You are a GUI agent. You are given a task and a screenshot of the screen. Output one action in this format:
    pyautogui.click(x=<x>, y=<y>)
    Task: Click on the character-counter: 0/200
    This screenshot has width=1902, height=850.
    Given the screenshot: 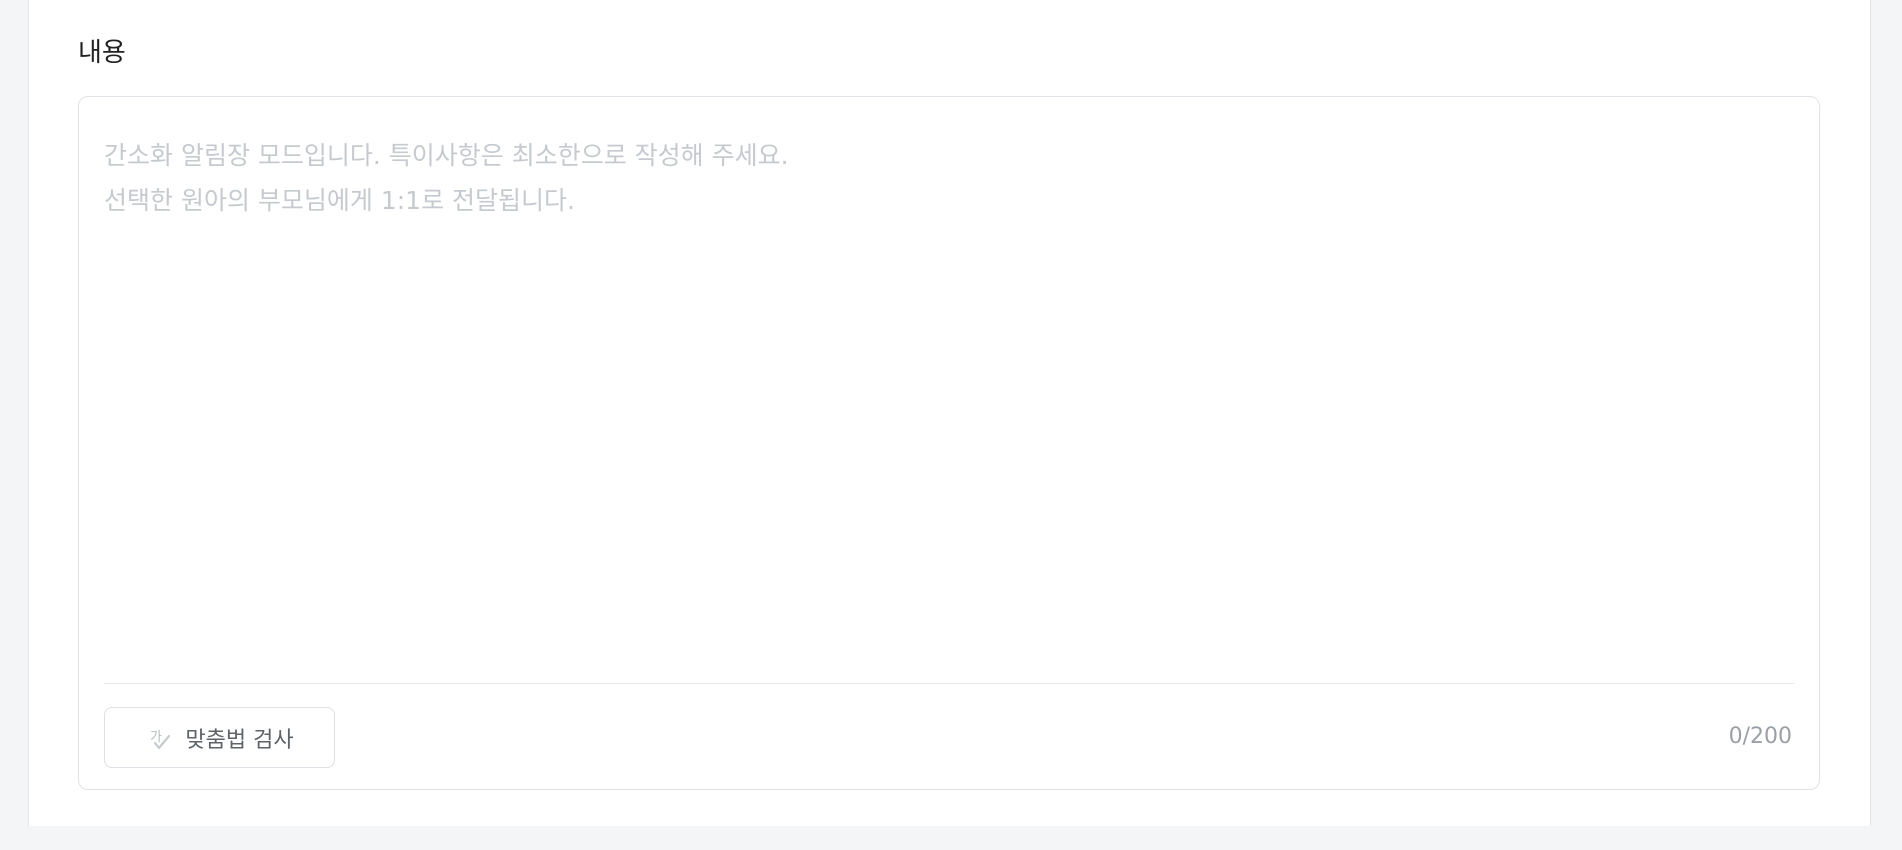 What is the action you would take?
    pyautogui.click(x=1760, y=736)
    